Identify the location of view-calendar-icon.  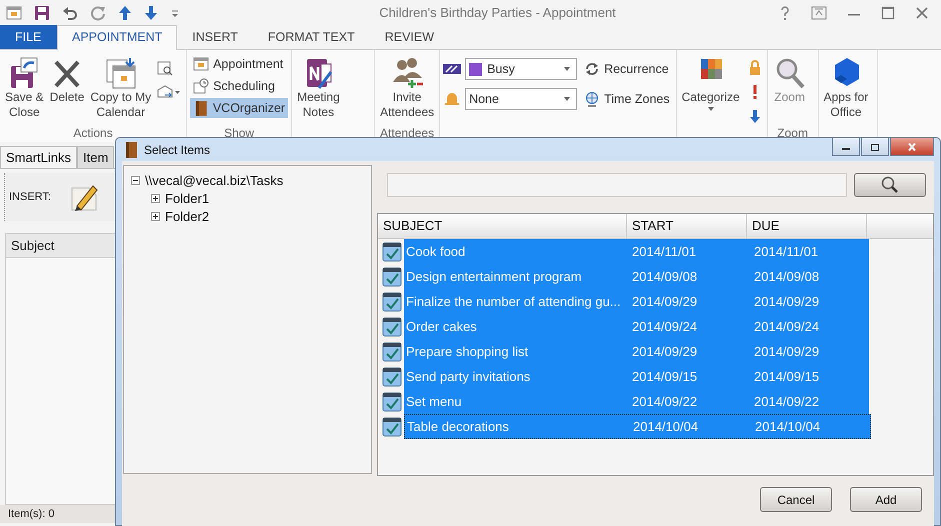
(165, 68).